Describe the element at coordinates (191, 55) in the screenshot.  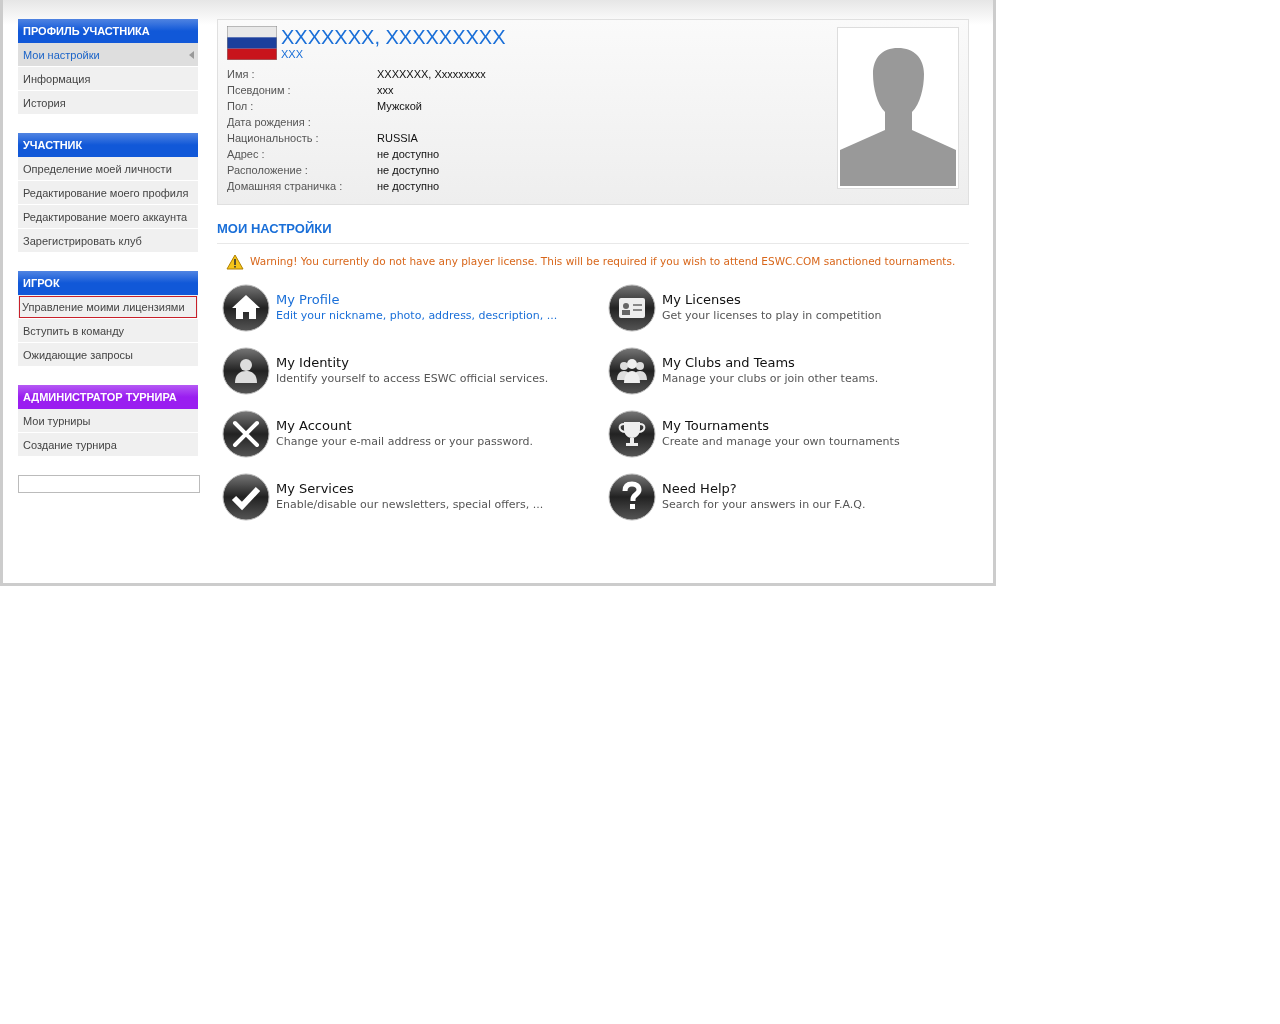
I see `arrow-icon` at that location.